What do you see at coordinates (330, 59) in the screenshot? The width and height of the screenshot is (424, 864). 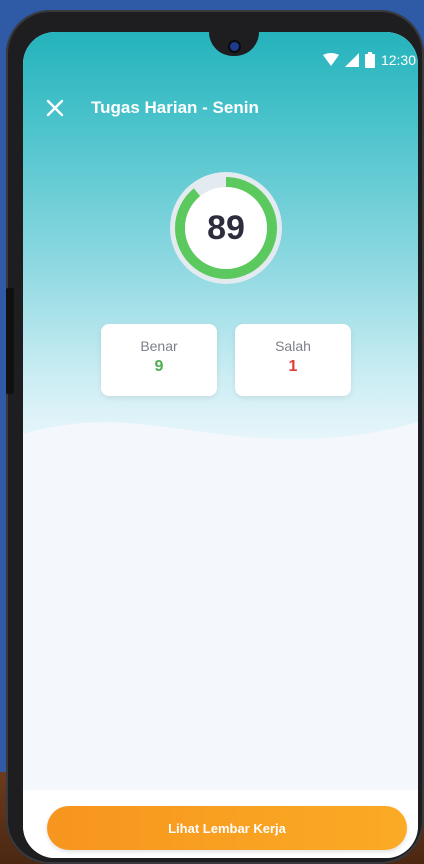 I see `wifi-icon` at bounding box center [330, 59].